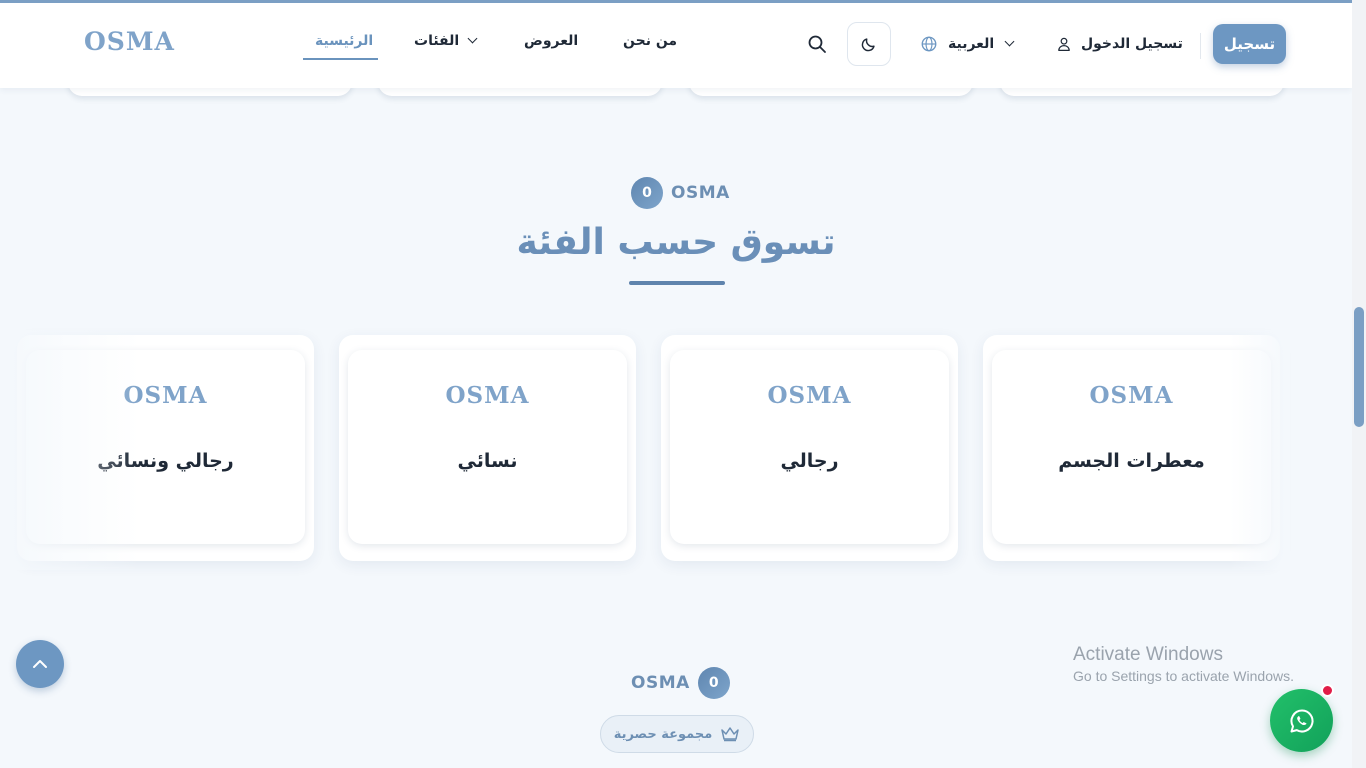 Image resolution: width=1366 pixels, height=768 pixels. I want to click on top-accent-line, so click(683, 1).